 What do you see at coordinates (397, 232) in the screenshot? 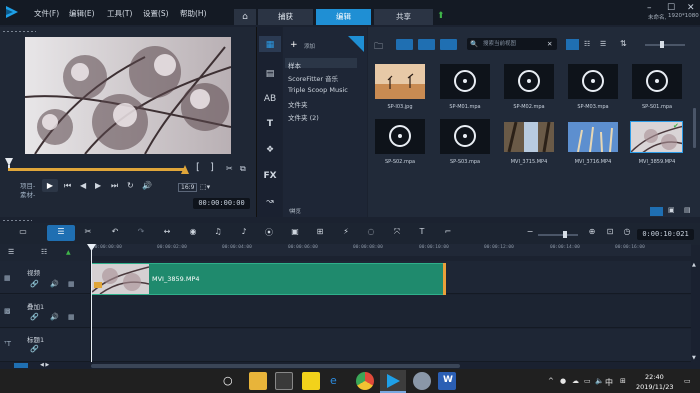
I see `pan-zoom-icon: ⤧` at bounding box center [397, 232].